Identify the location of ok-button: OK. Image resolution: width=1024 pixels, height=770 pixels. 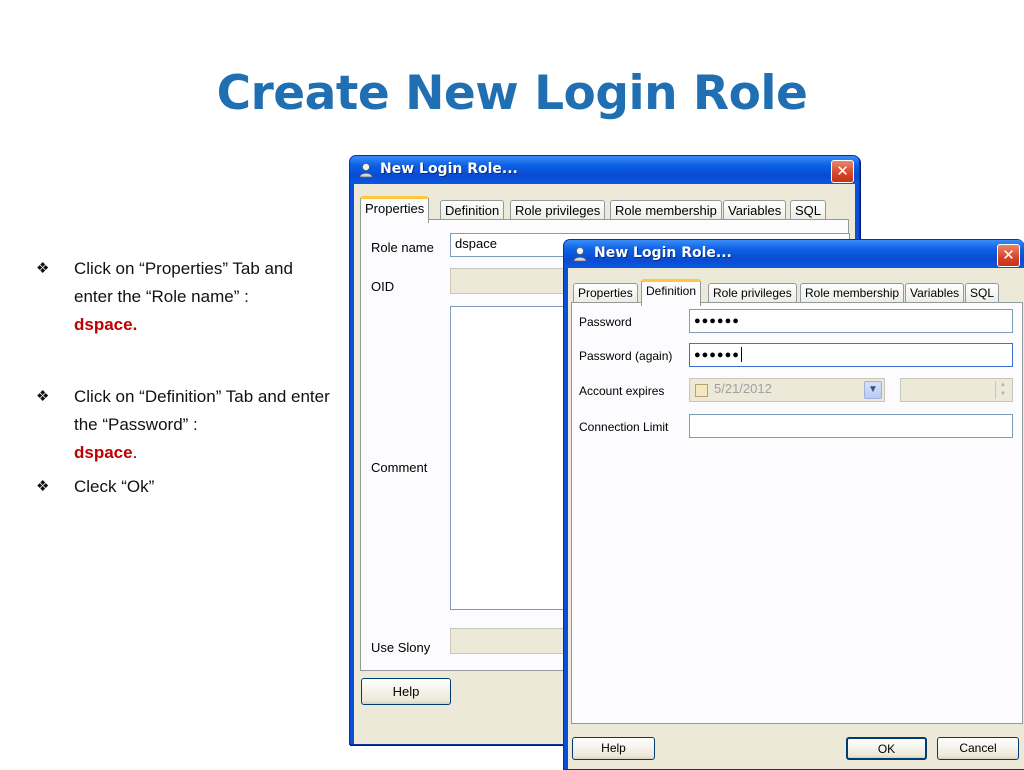
(886, 748).